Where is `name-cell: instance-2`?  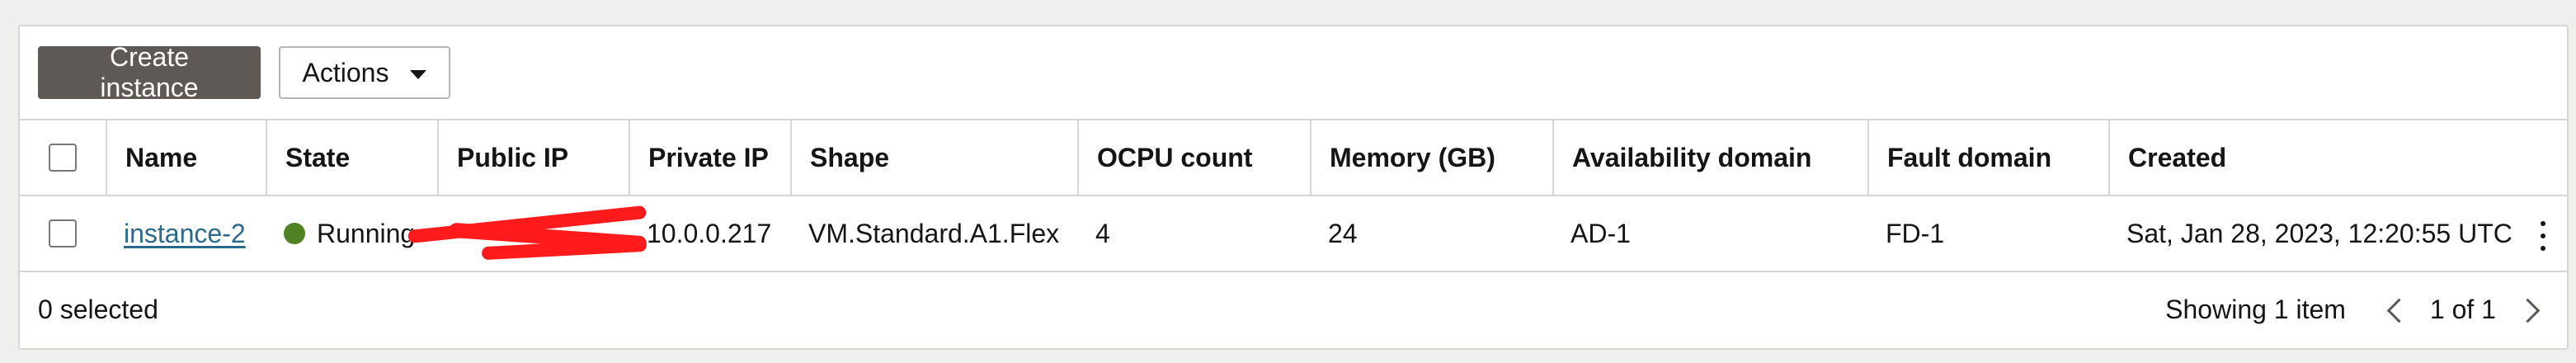
name-cell: instance-2 is located at coordinates (186, 233).